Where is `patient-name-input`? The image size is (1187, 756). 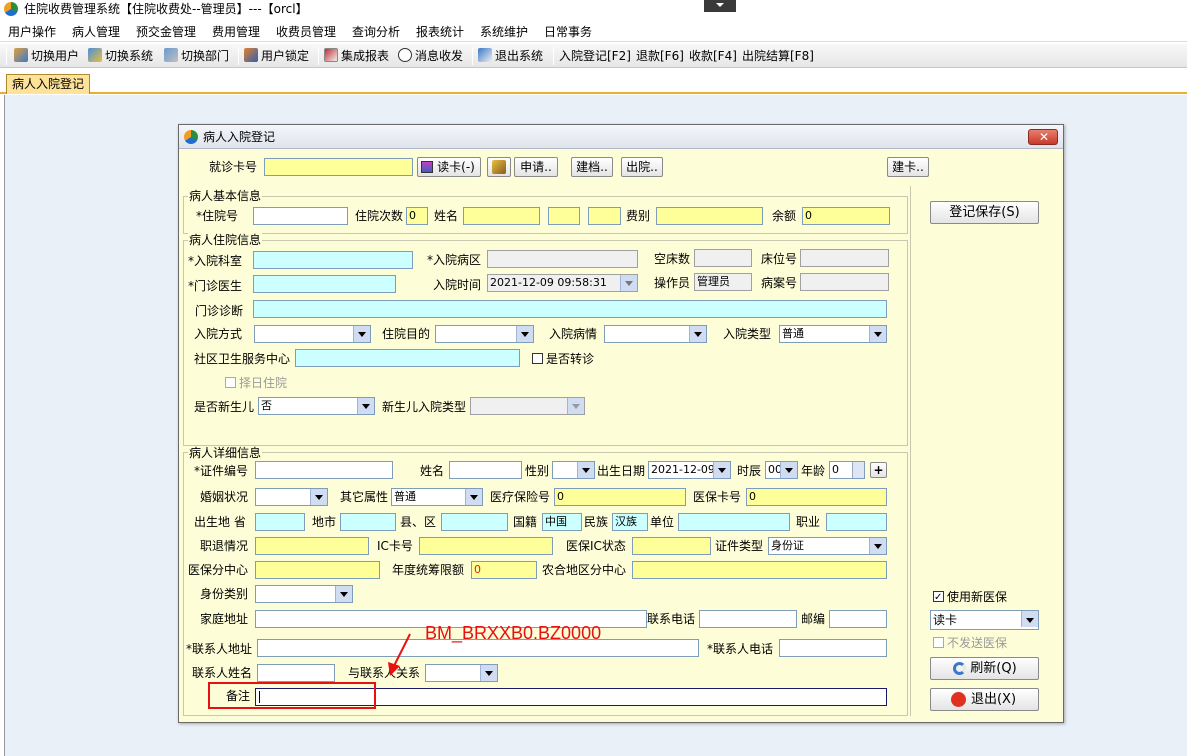 patient-name-input is located at coordinates (501, 216).